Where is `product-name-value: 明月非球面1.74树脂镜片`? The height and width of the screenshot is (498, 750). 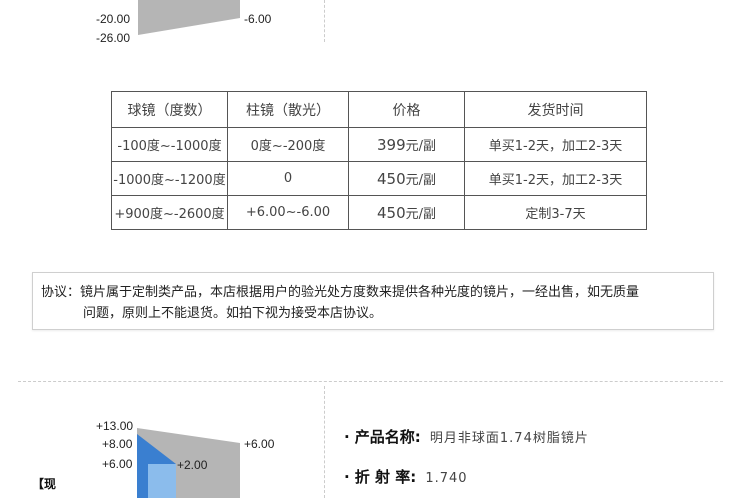 product-name-value: 明月非球面1.74树脂镜片 is located at coordinates (509, 438).